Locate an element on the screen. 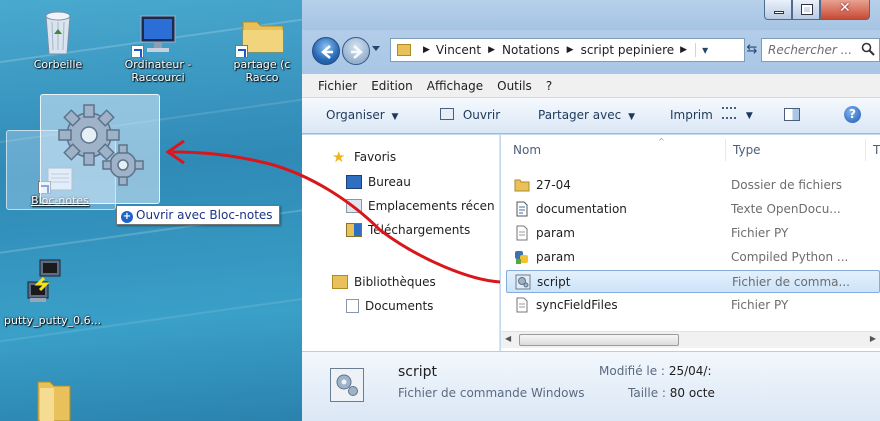  file-name: documentation is located at coordinates (581, 209).